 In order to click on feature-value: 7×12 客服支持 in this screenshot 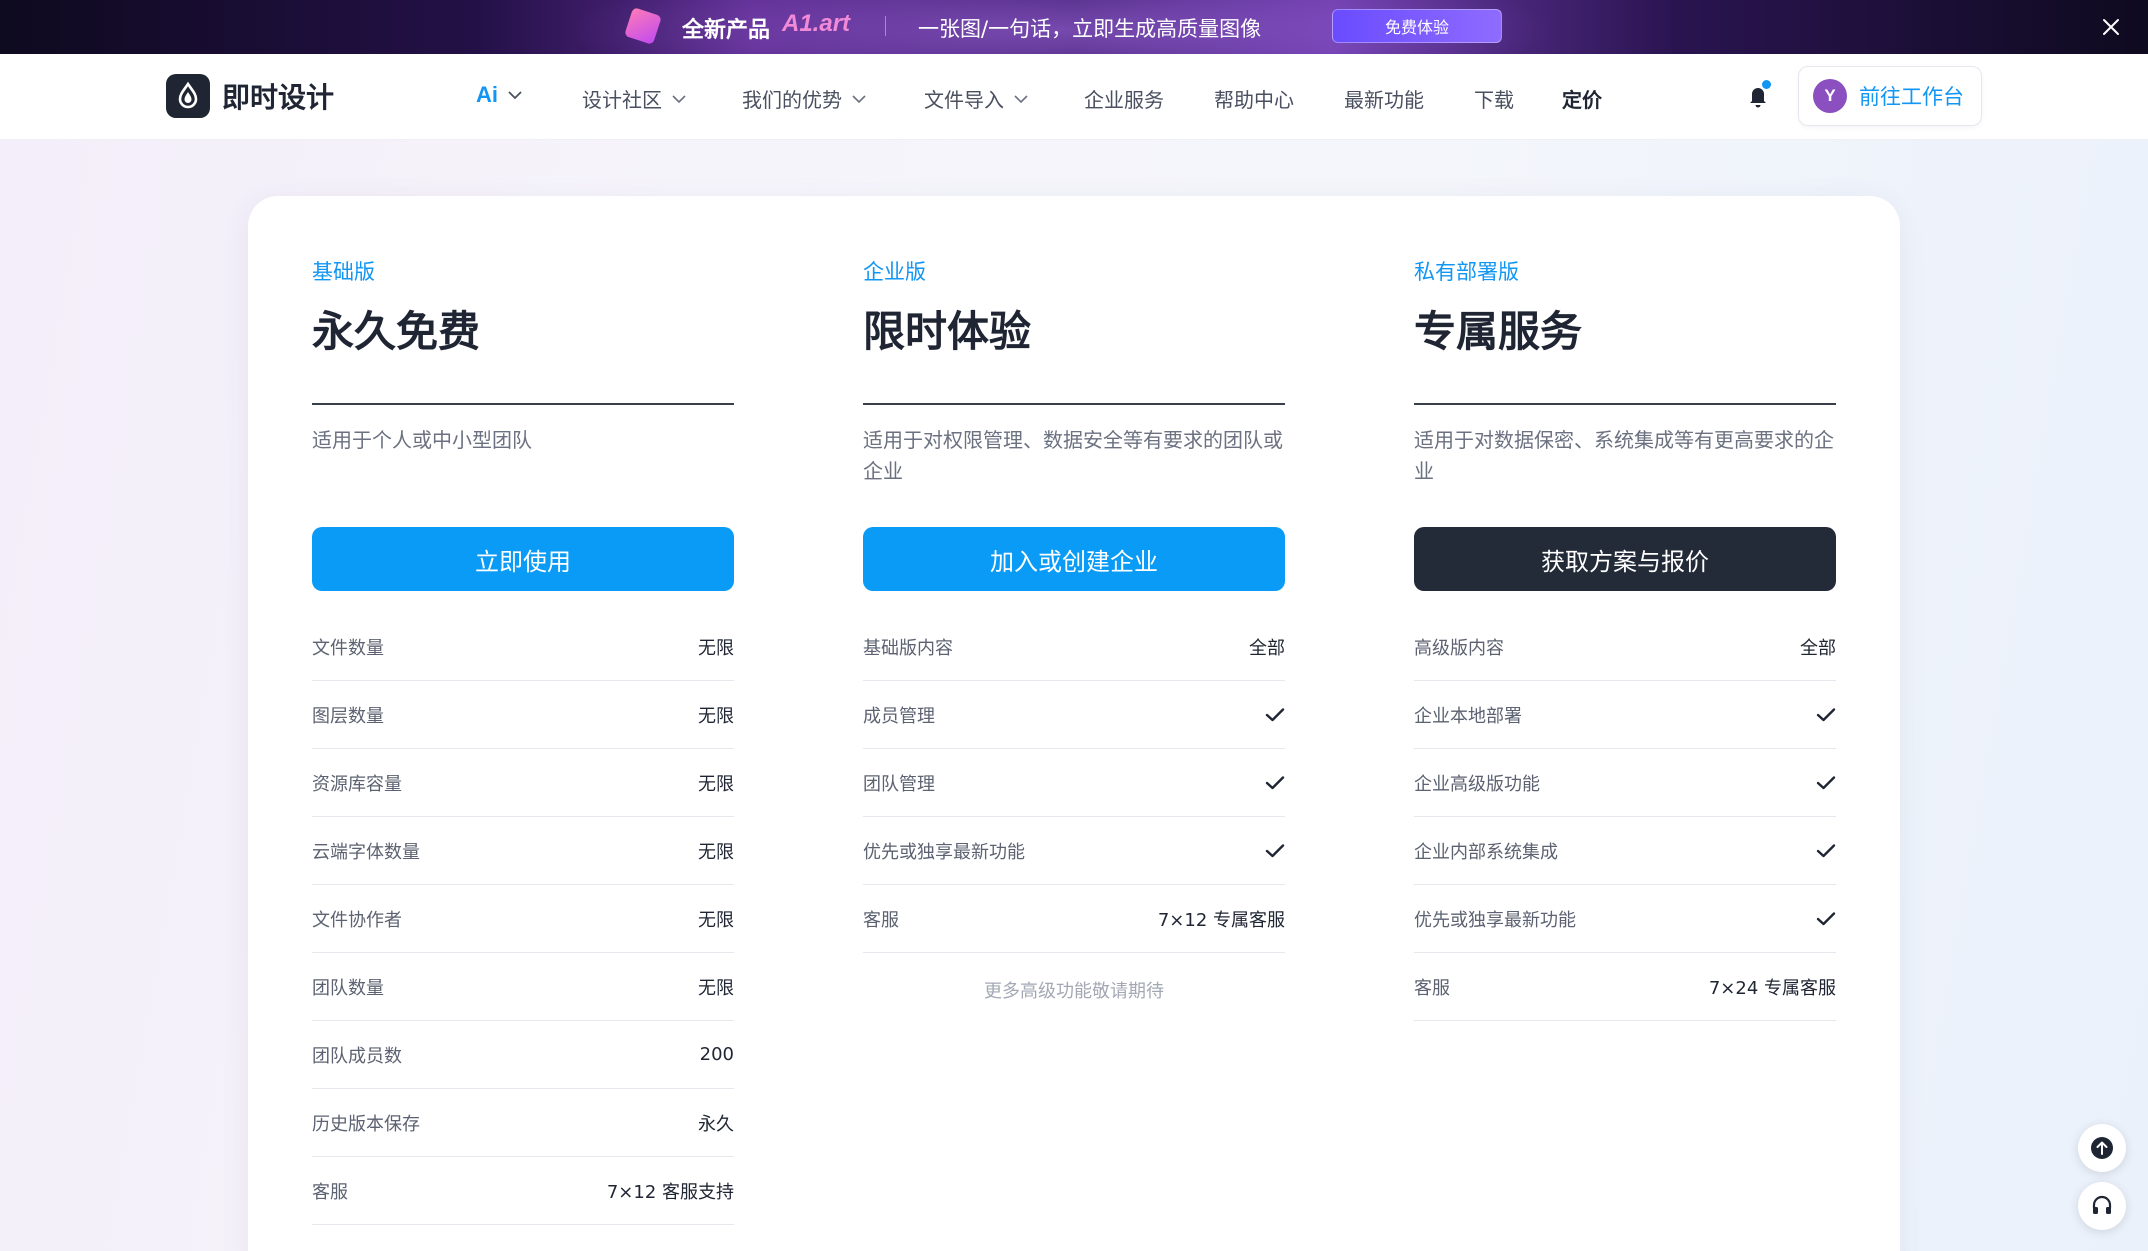, I will do `click(670, 1192)`.